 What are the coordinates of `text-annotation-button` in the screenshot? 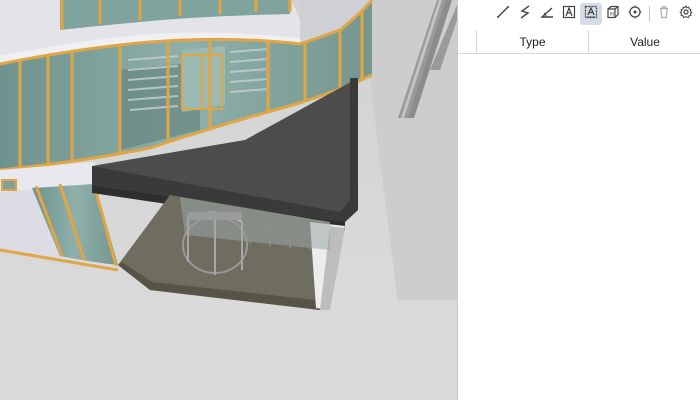 It's located at (569, 14).